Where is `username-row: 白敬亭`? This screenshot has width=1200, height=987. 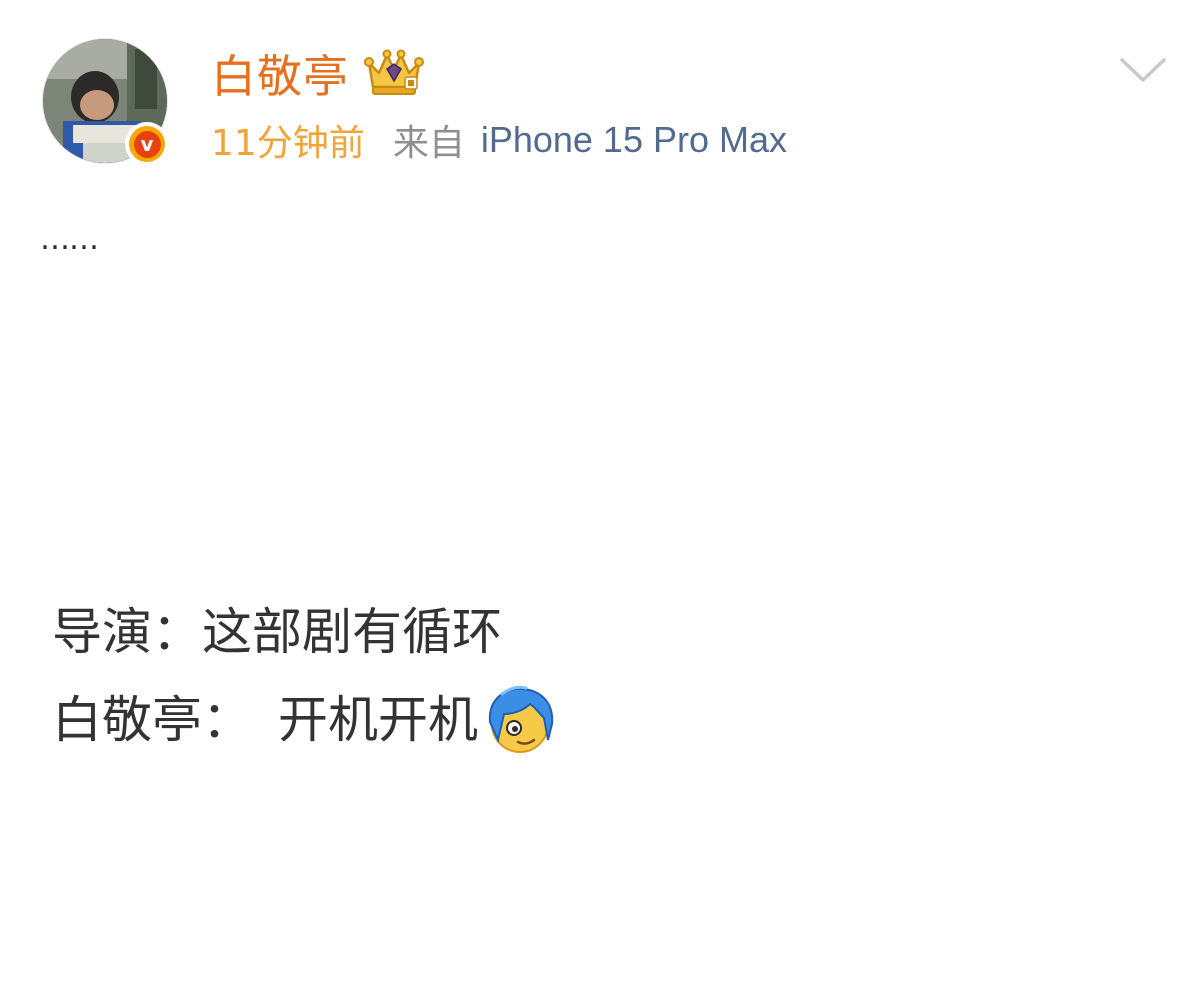
username-row: 白敬亭 is located at coordinates (318, 72).